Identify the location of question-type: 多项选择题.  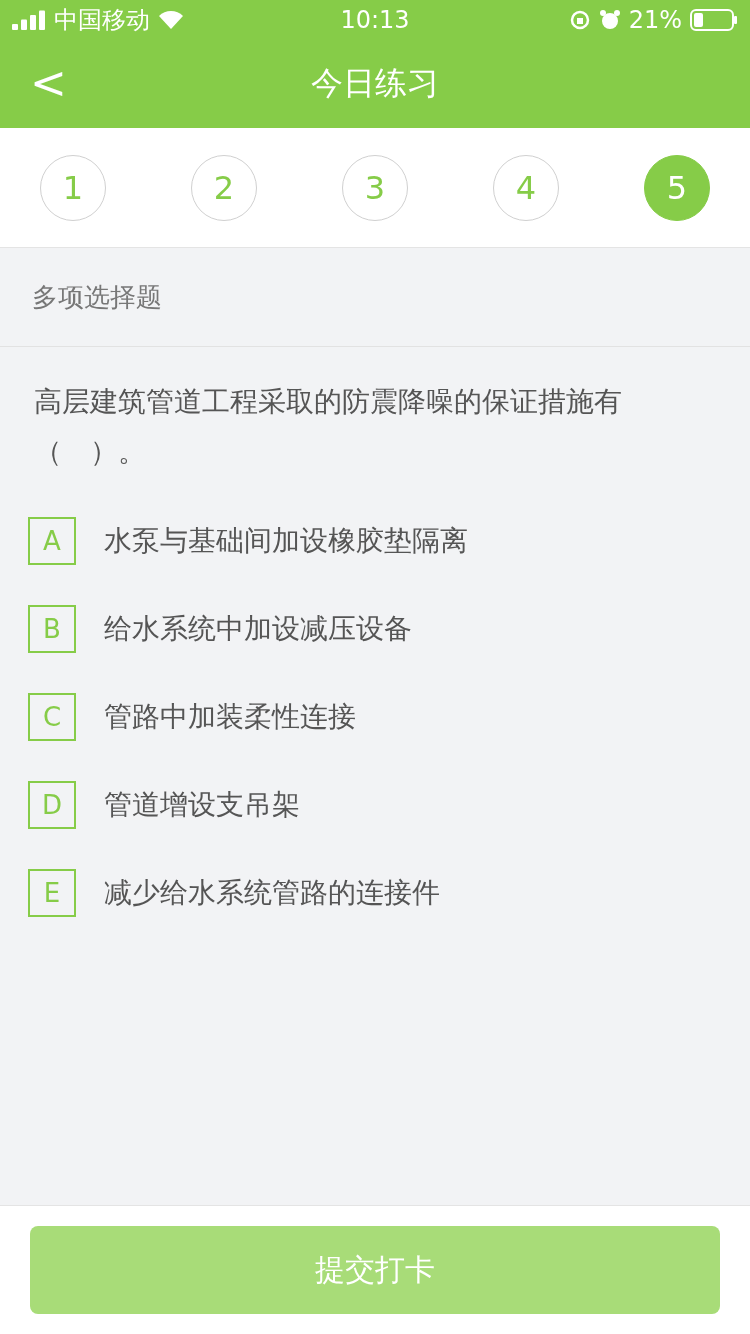
(97, 297).